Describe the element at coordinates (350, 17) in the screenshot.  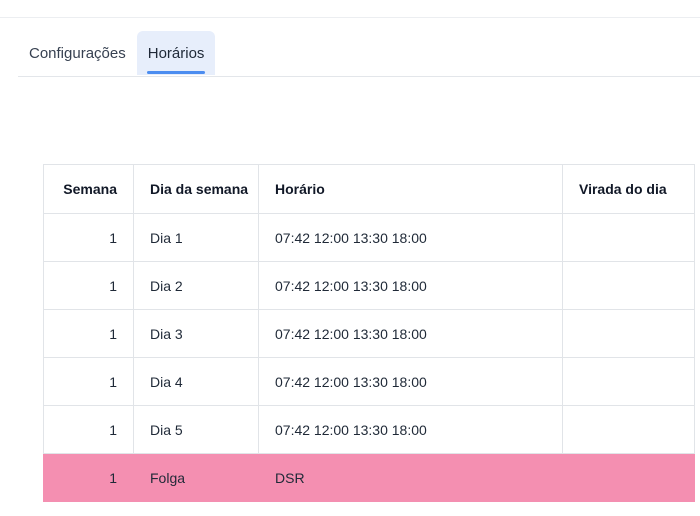
I see `top-divider` at that location.